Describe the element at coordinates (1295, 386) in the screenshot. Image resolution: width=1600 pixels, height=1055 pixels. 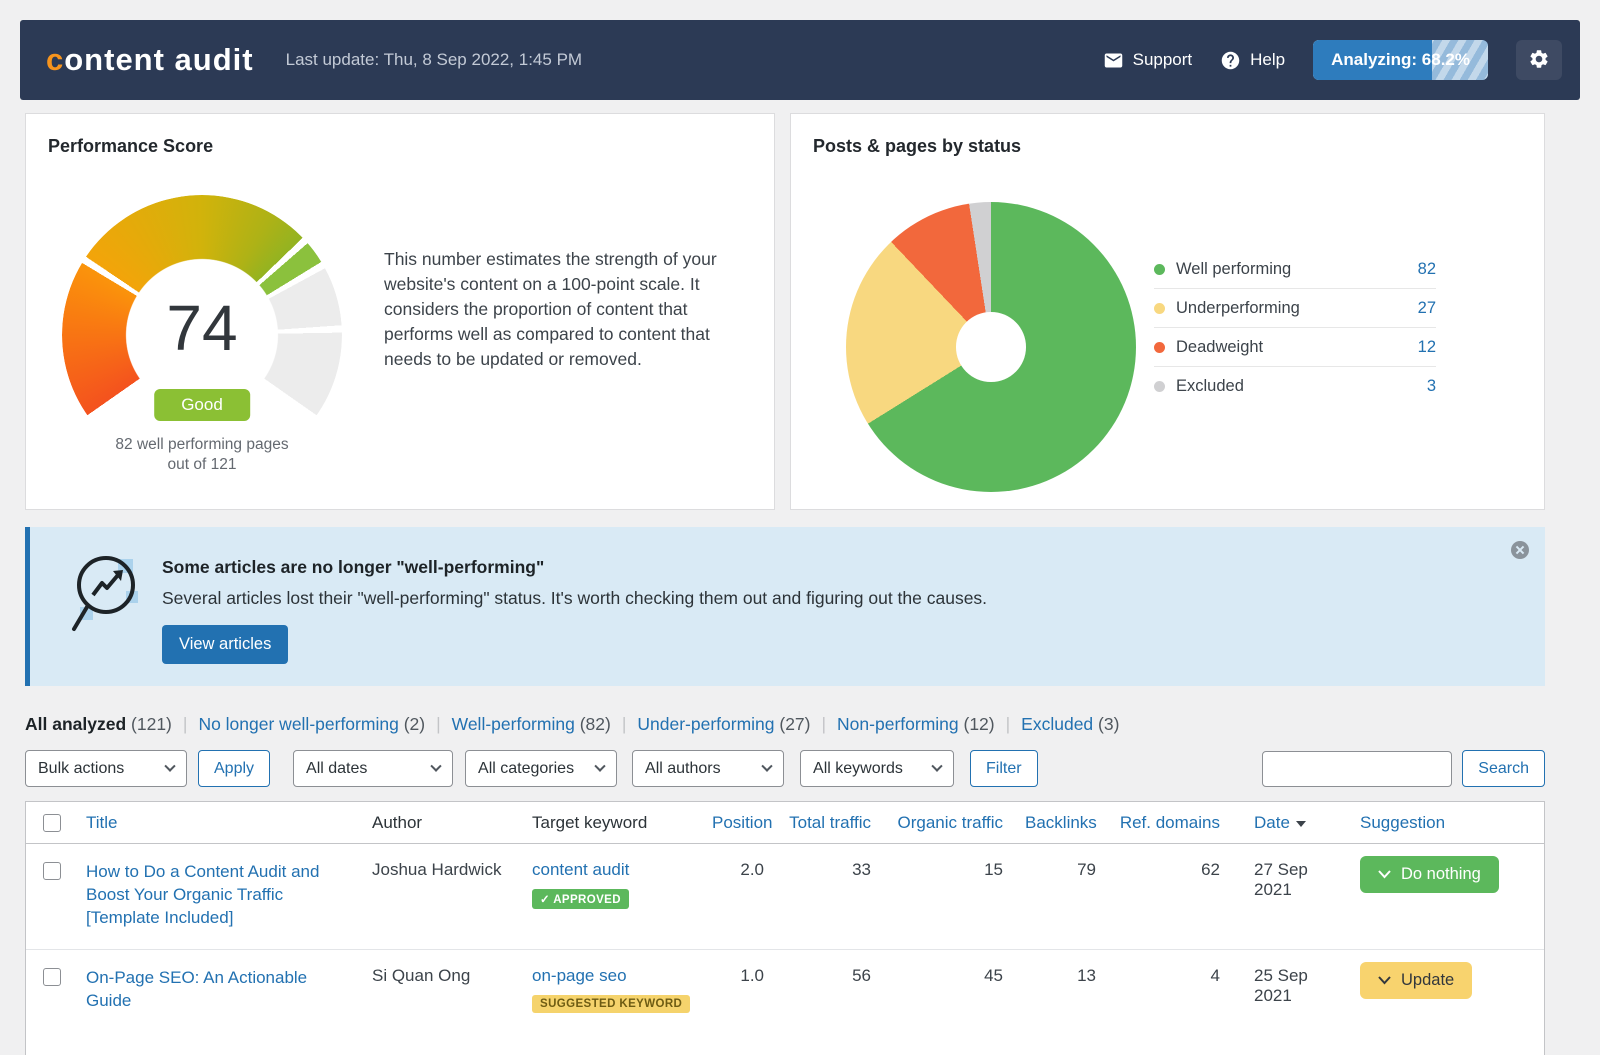
I see `legend-item-excluded: Excluded 3` at that location.